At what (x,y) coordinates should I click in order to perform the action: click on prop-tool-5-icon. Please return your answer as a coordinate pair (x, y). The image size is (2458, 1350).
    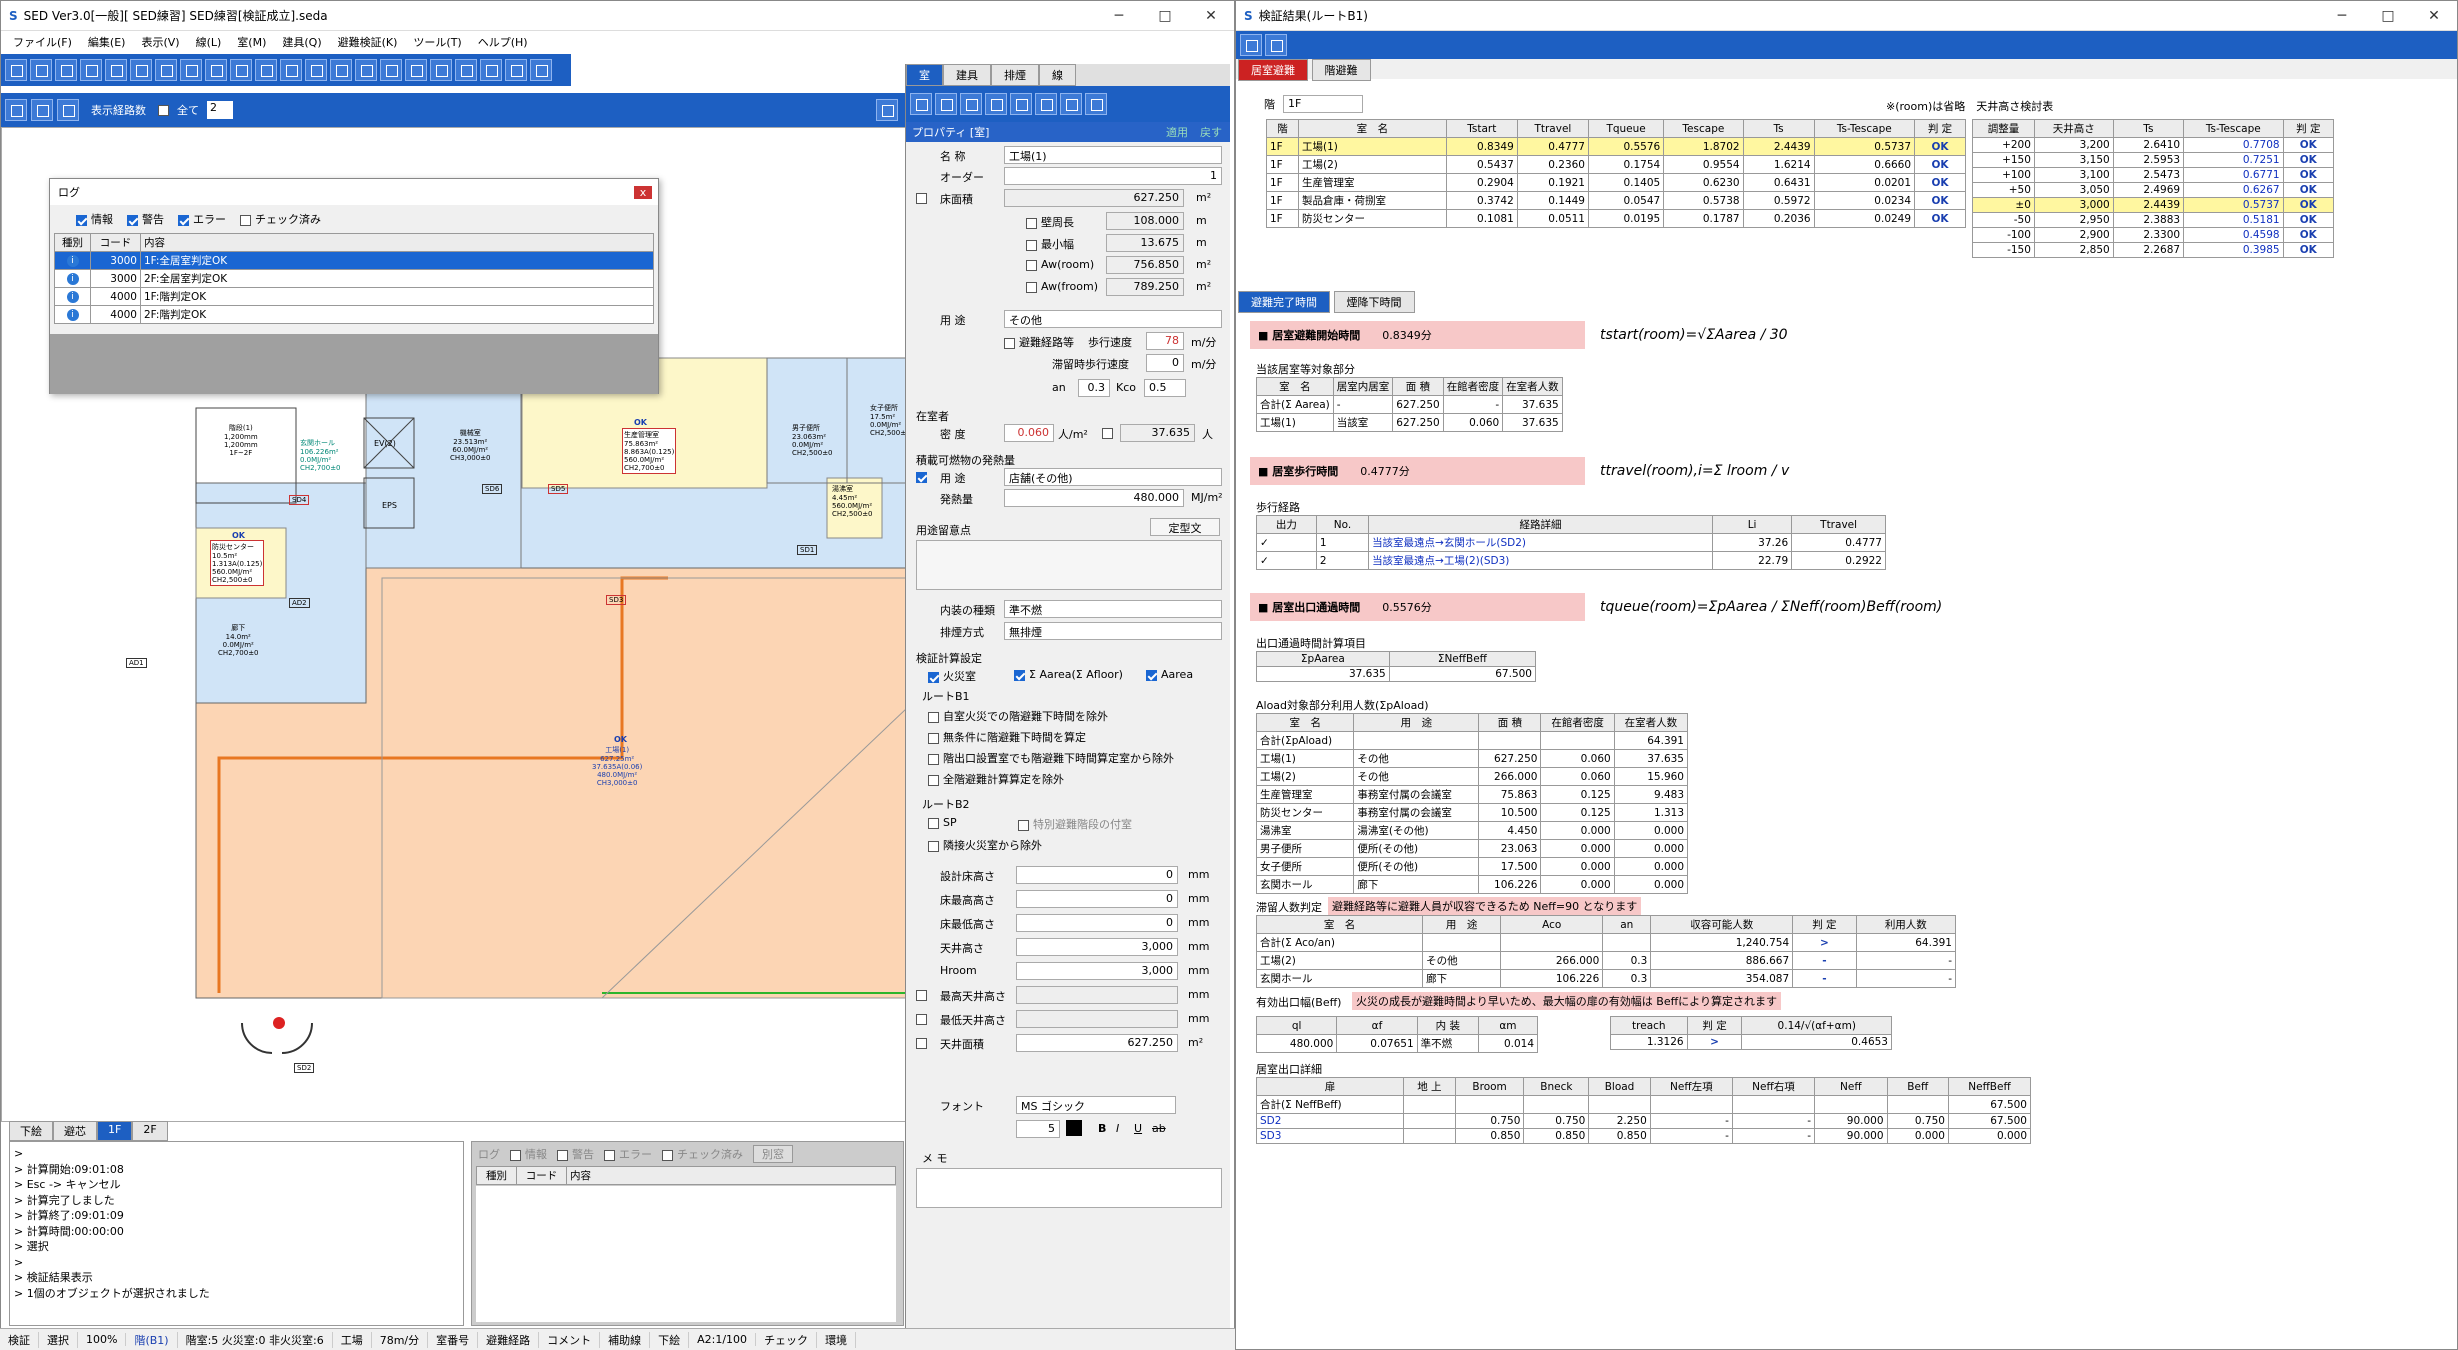
    Looking at the image, I should click on (1046, 104).